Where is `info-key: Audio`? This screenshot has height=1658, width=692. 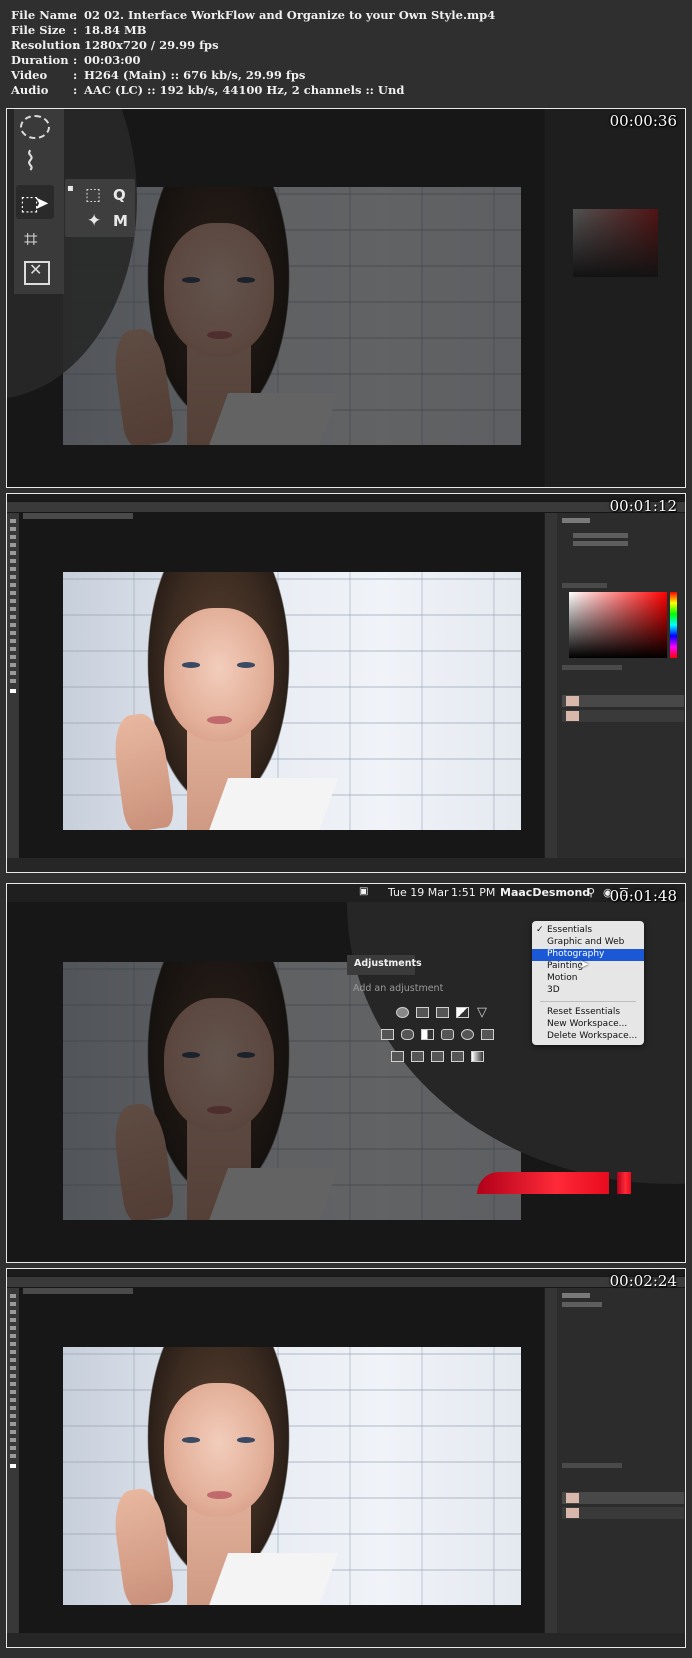 info-key: Audio is located at coordinates (30, 90).